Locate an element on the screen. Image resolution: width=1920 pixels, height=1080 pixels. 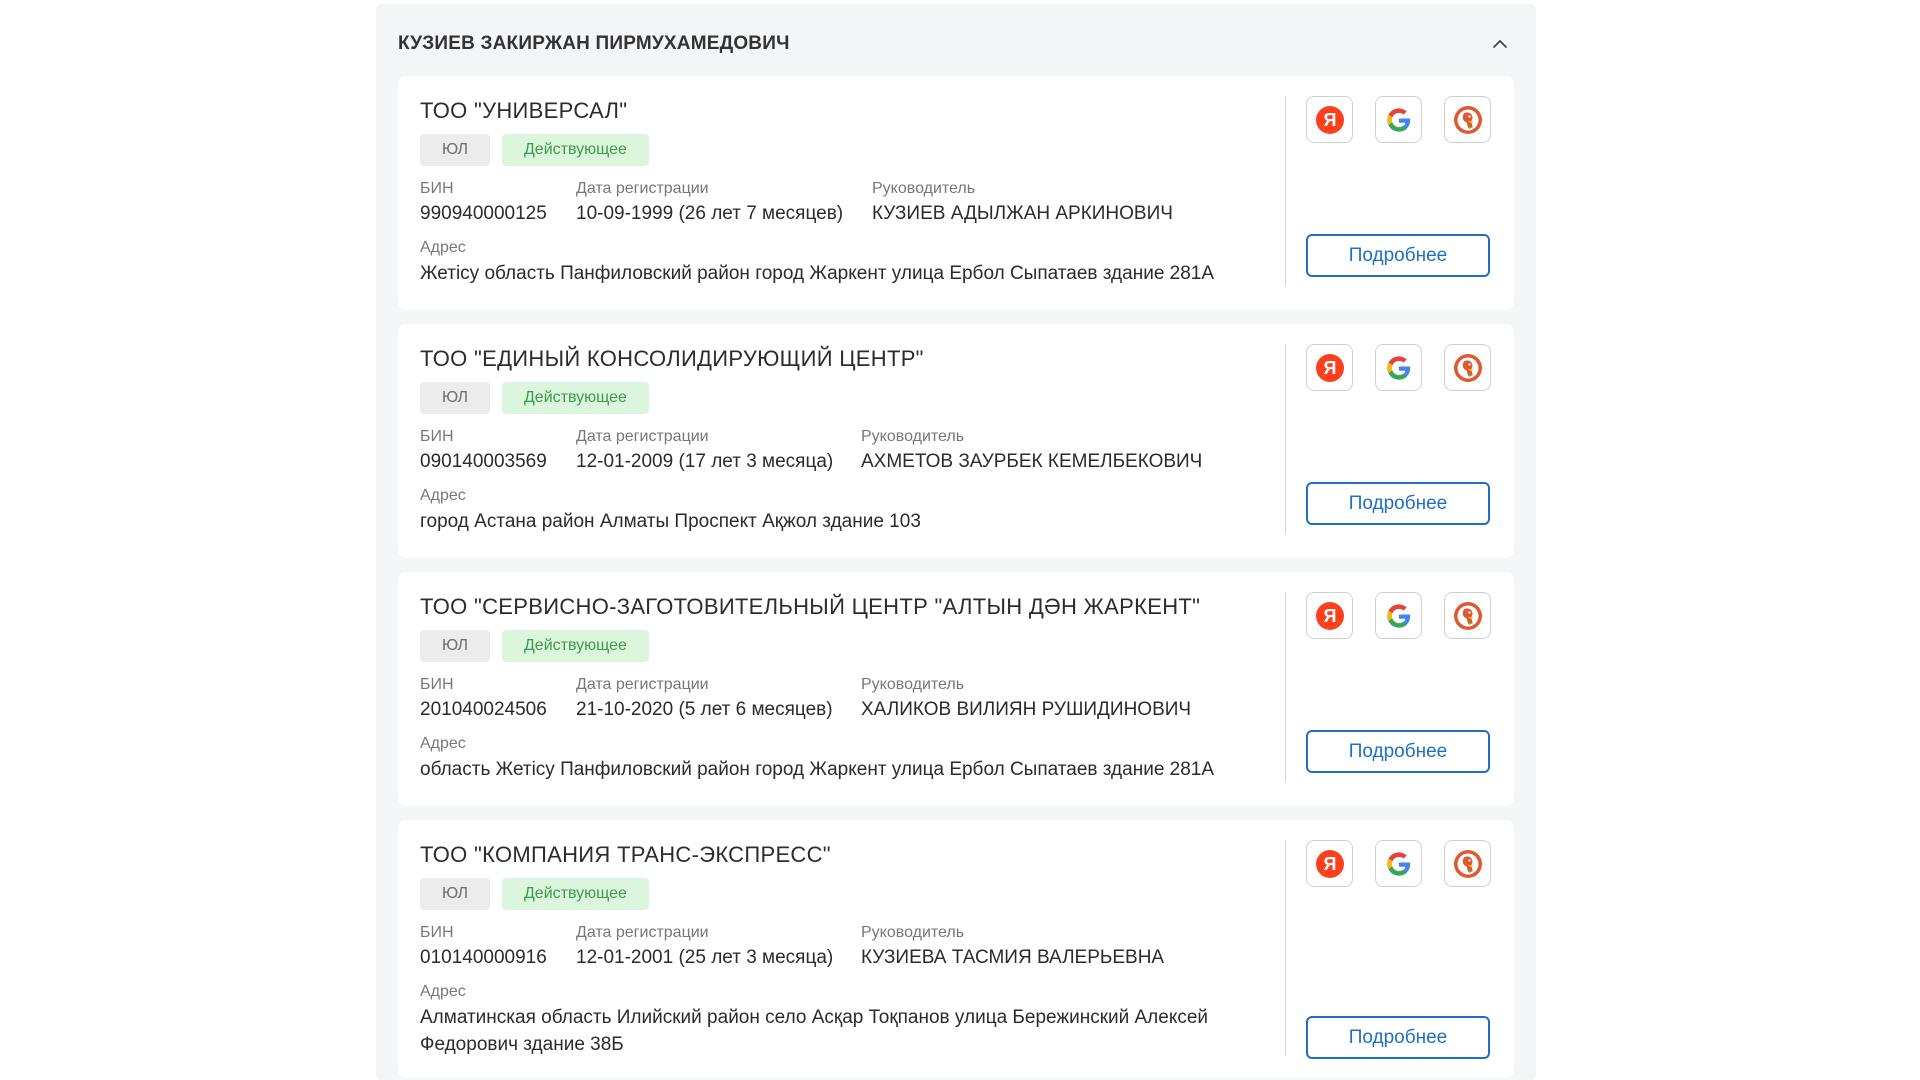
bin-field: БИН 990940000125 is located at coordinates (483, 203).